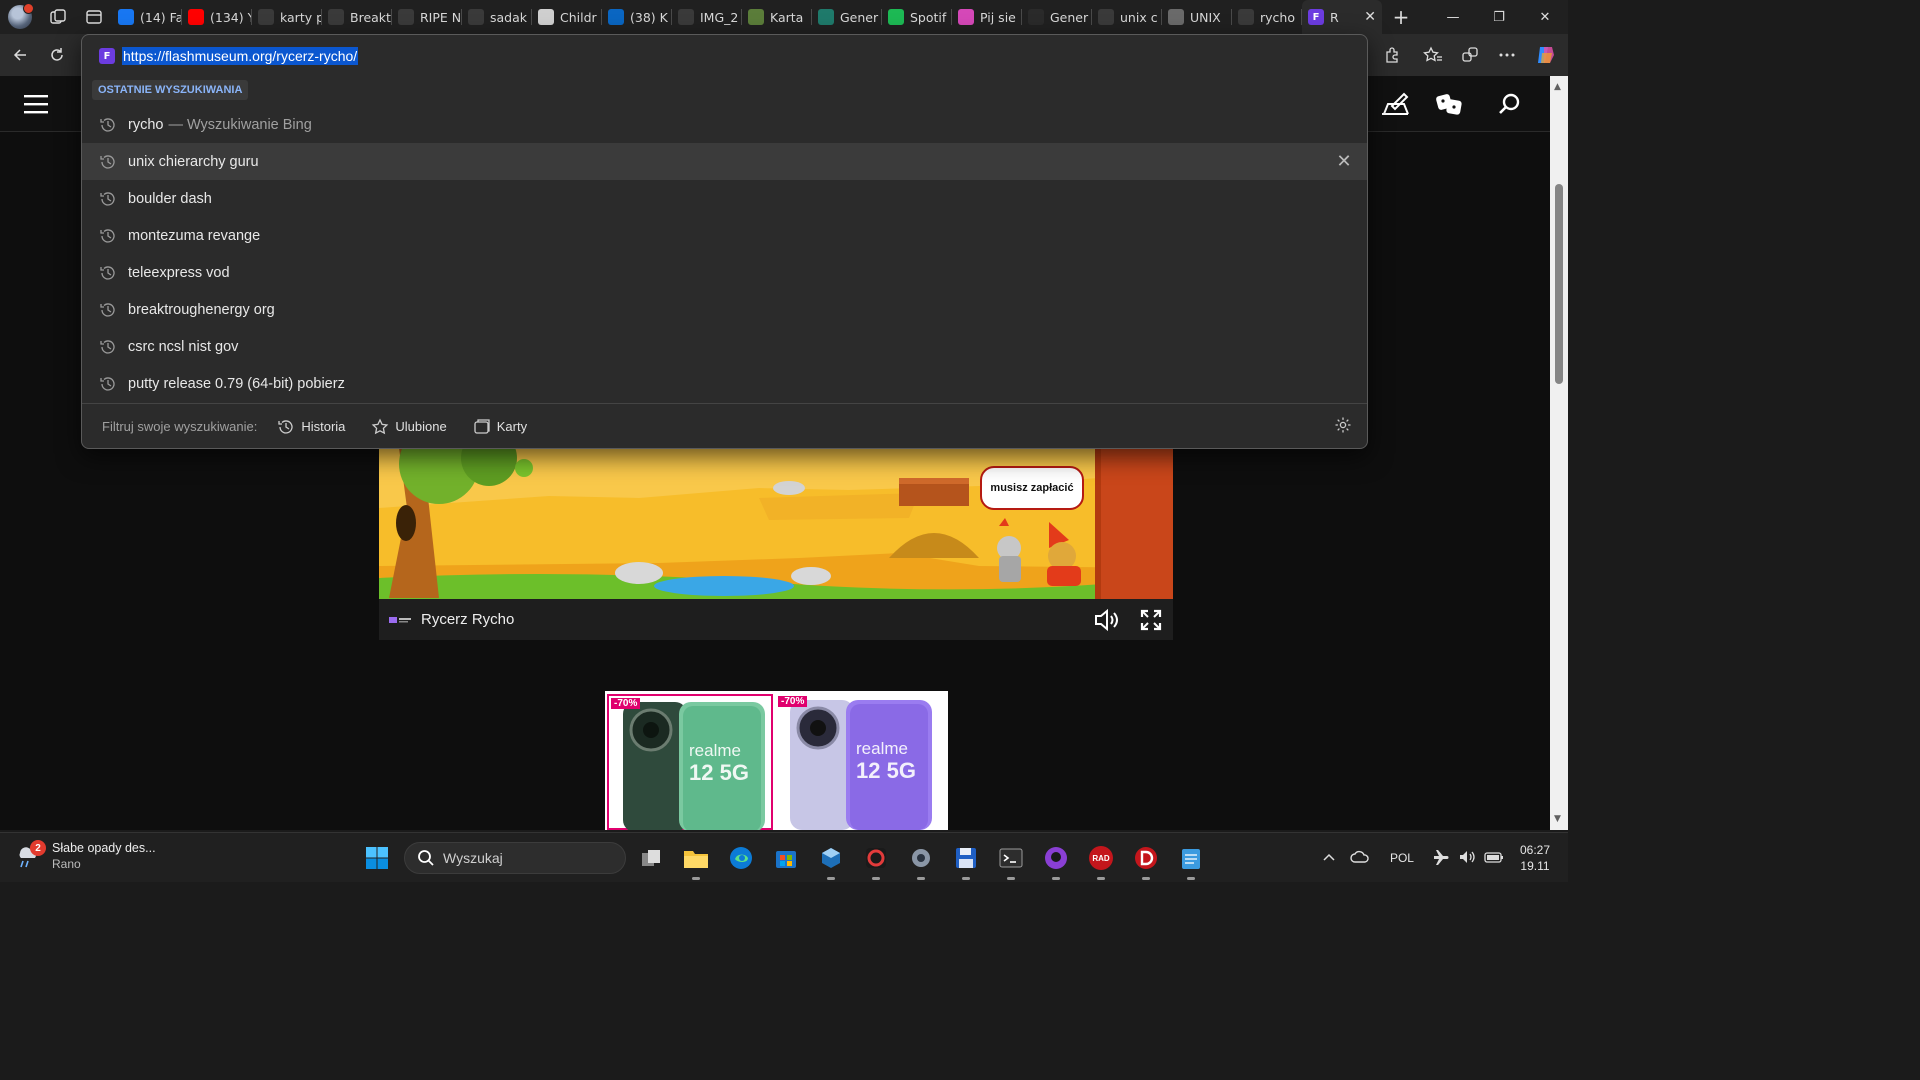 Image resolution: width=1920 pixels, height=1080 pixels. I want to click on tab: RIPE N, so click(427, 17).